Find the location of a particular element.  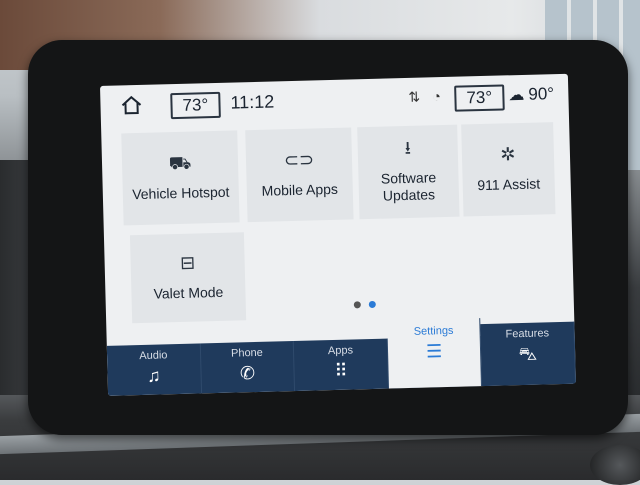

cloudy-sun-icon: ☁ is located at coordinates (516, 95).